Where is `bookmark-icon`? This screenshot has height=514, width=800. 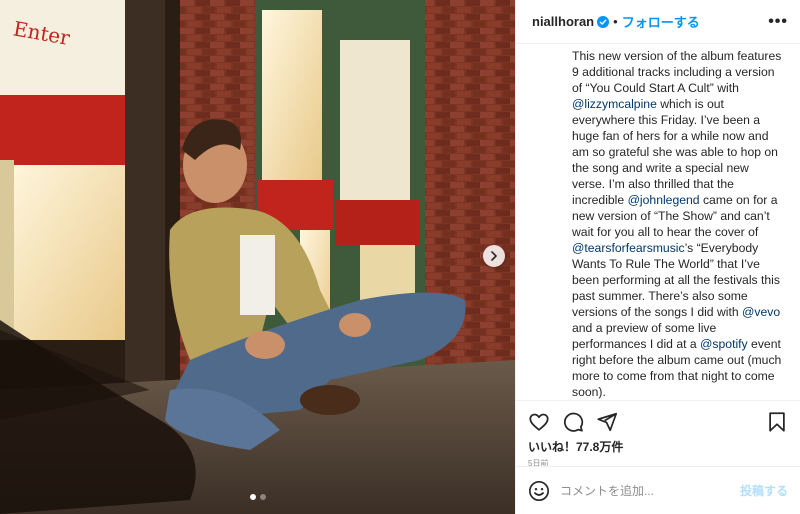
bookmark-icon is located at coordinates (777, 422).